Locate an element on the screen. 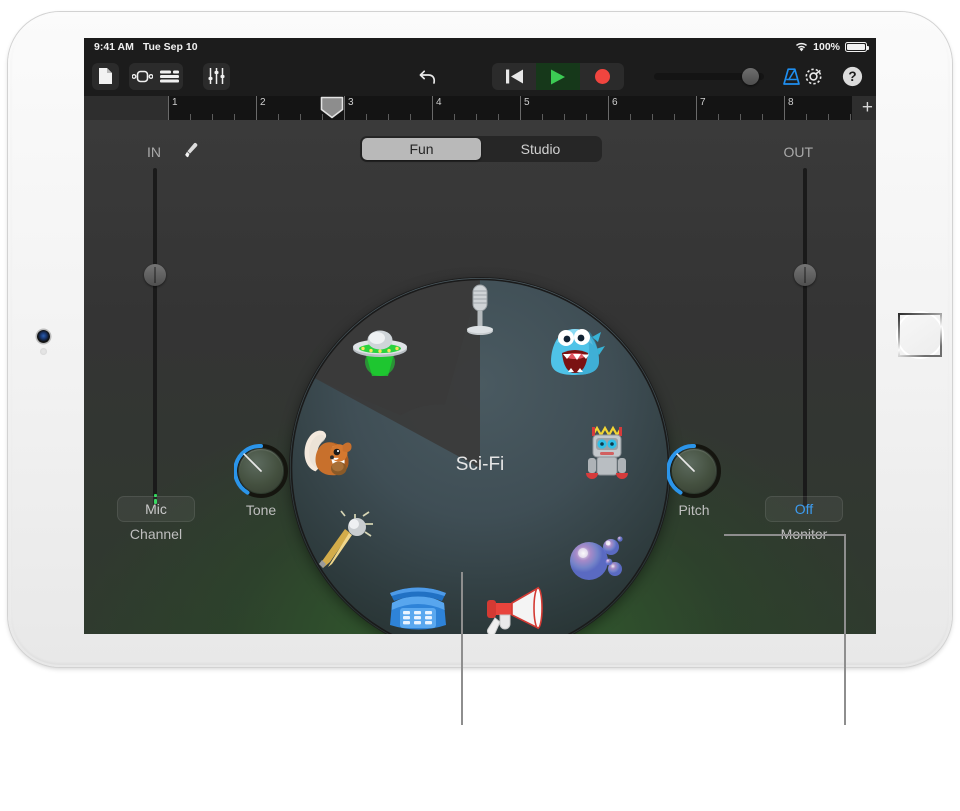 This screenshot has height=811, width=960. record-icon is located at coordinates (602, 76).